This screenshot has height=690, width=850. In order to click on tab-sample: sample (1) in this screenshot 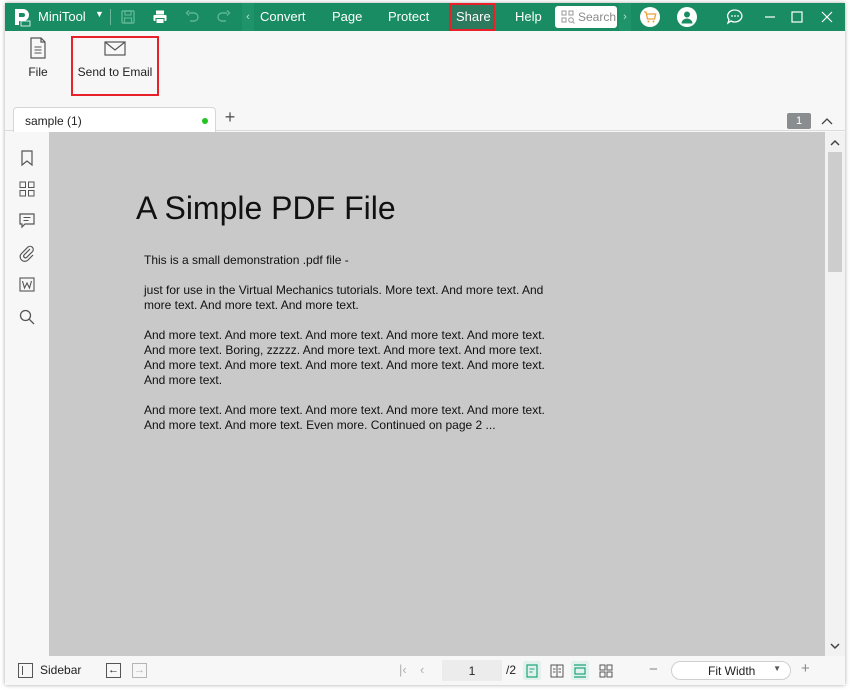, I will do `click(114, 119)`.